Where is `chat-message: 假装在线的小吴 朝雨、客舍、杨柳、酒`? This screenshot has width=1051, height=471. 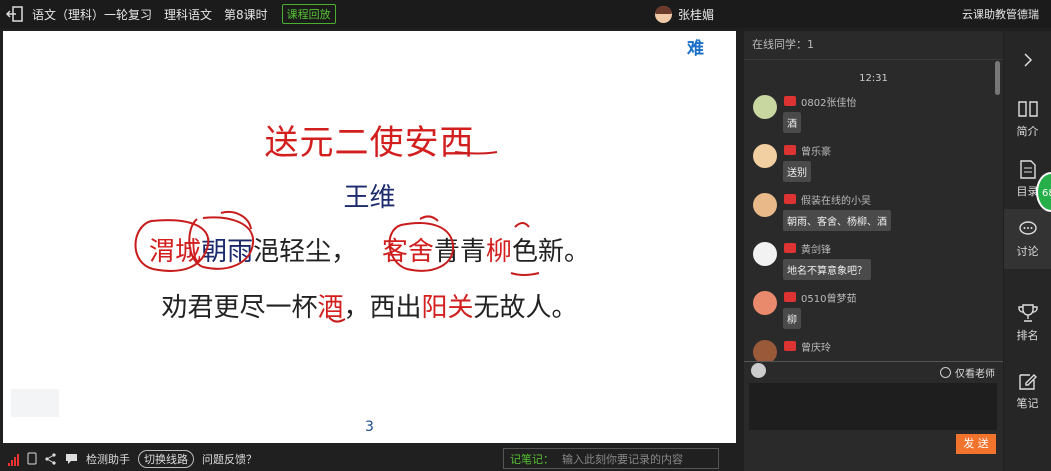 chat-message: 假装在线的小吴 朝雨、客舍、杨柳、酒 is located at coordinates (878, 214).